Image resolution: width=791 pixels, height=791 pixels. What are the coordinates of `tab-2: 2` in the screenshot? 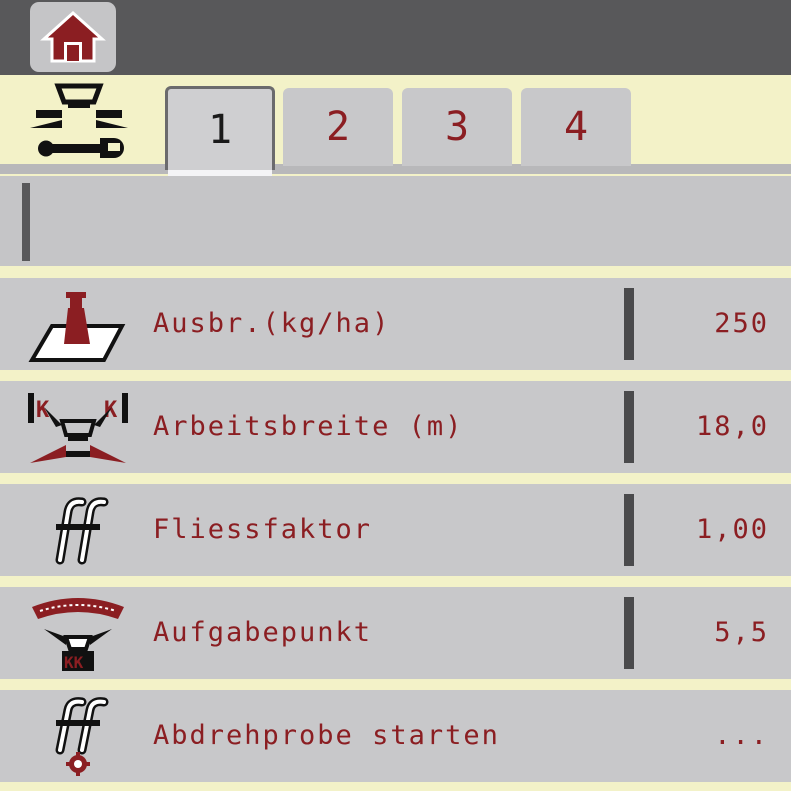 It's located at (338, 127).